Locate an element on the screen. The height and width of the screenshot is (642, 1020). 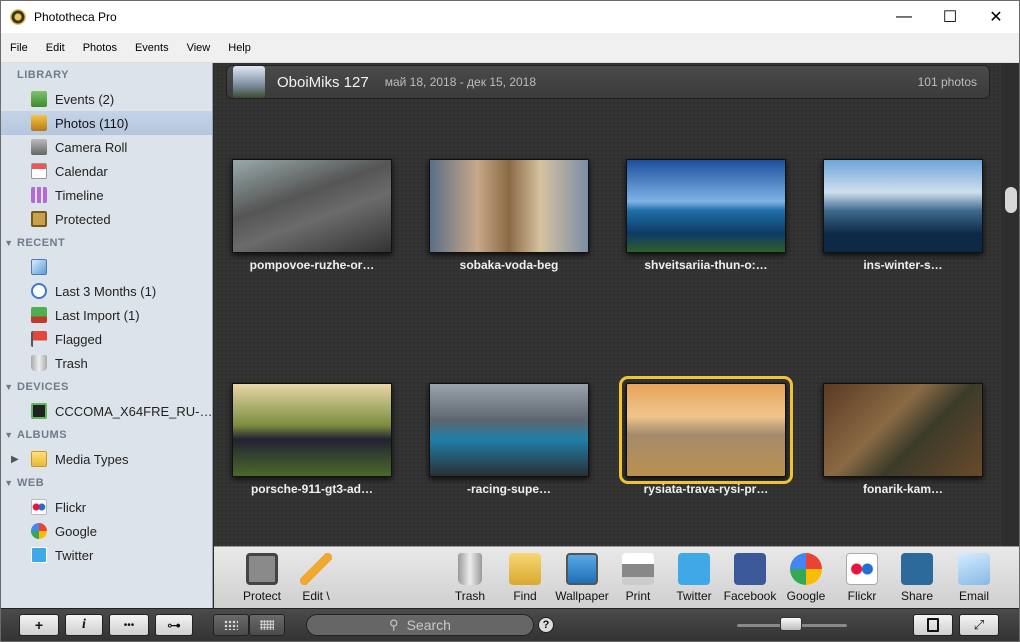
help-button: ? is located at coordinates (546, 625).